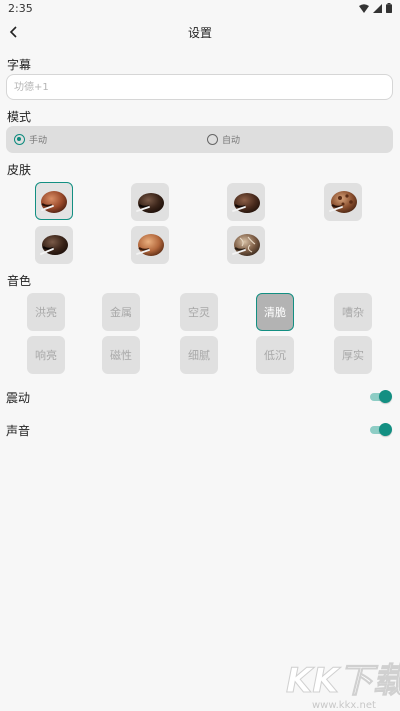 This screenshot has height=711, width=400. I want to click on vibration-toggle, so click(381, 397).